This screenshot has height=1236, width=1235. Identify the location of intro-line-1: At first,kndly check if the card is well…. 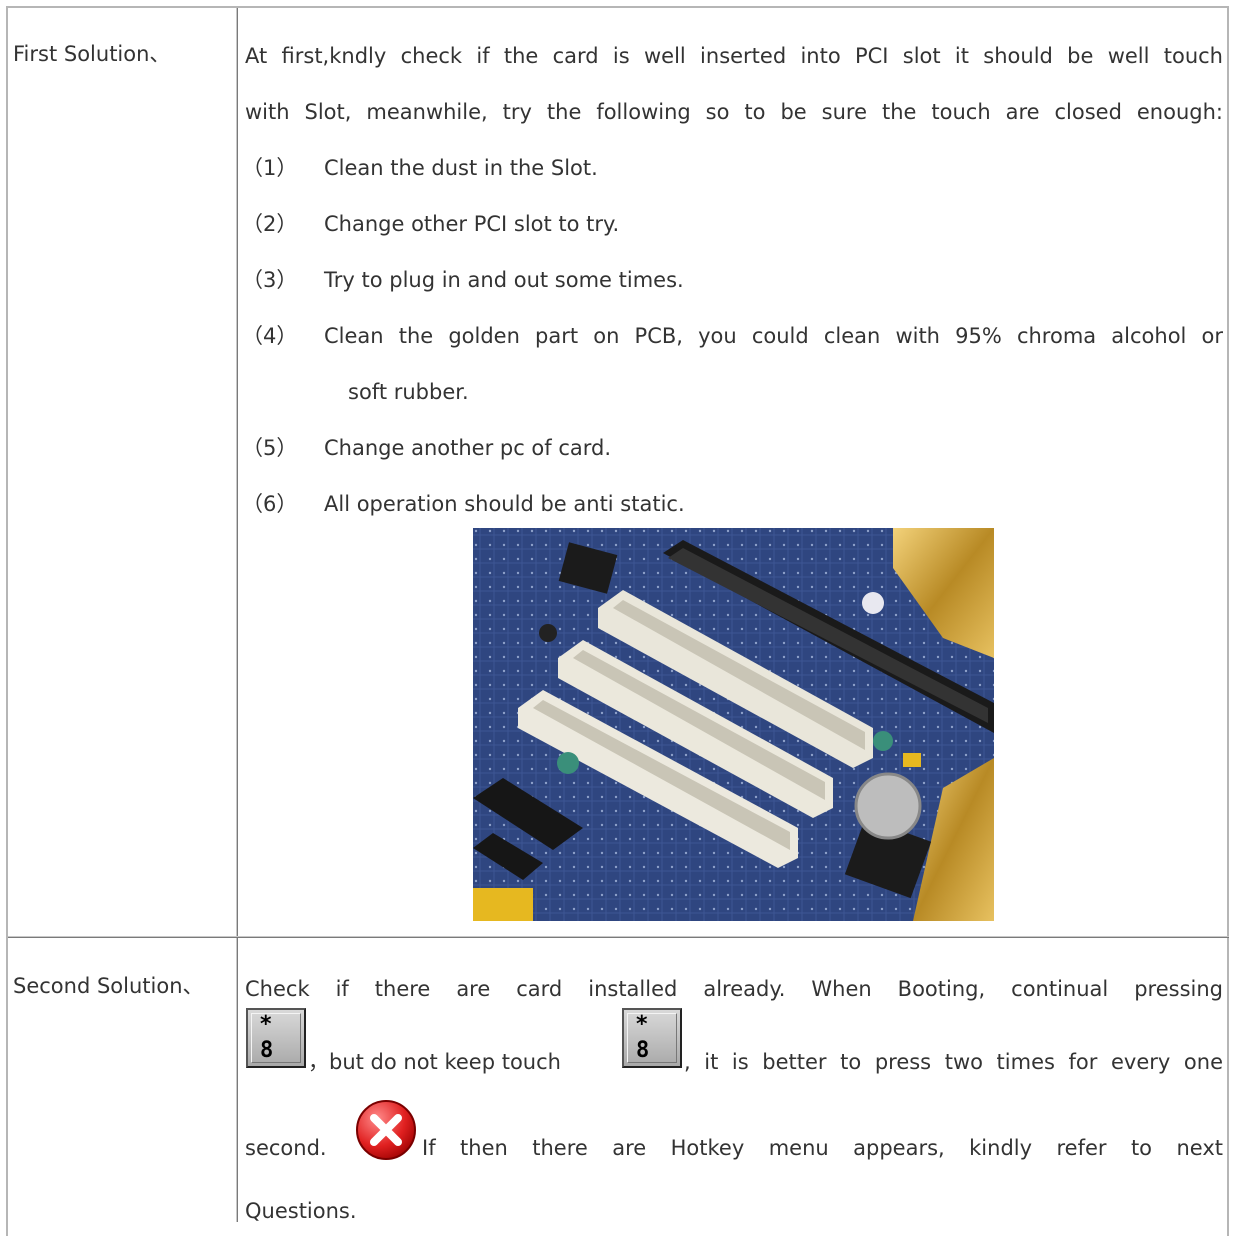
(734, 56).